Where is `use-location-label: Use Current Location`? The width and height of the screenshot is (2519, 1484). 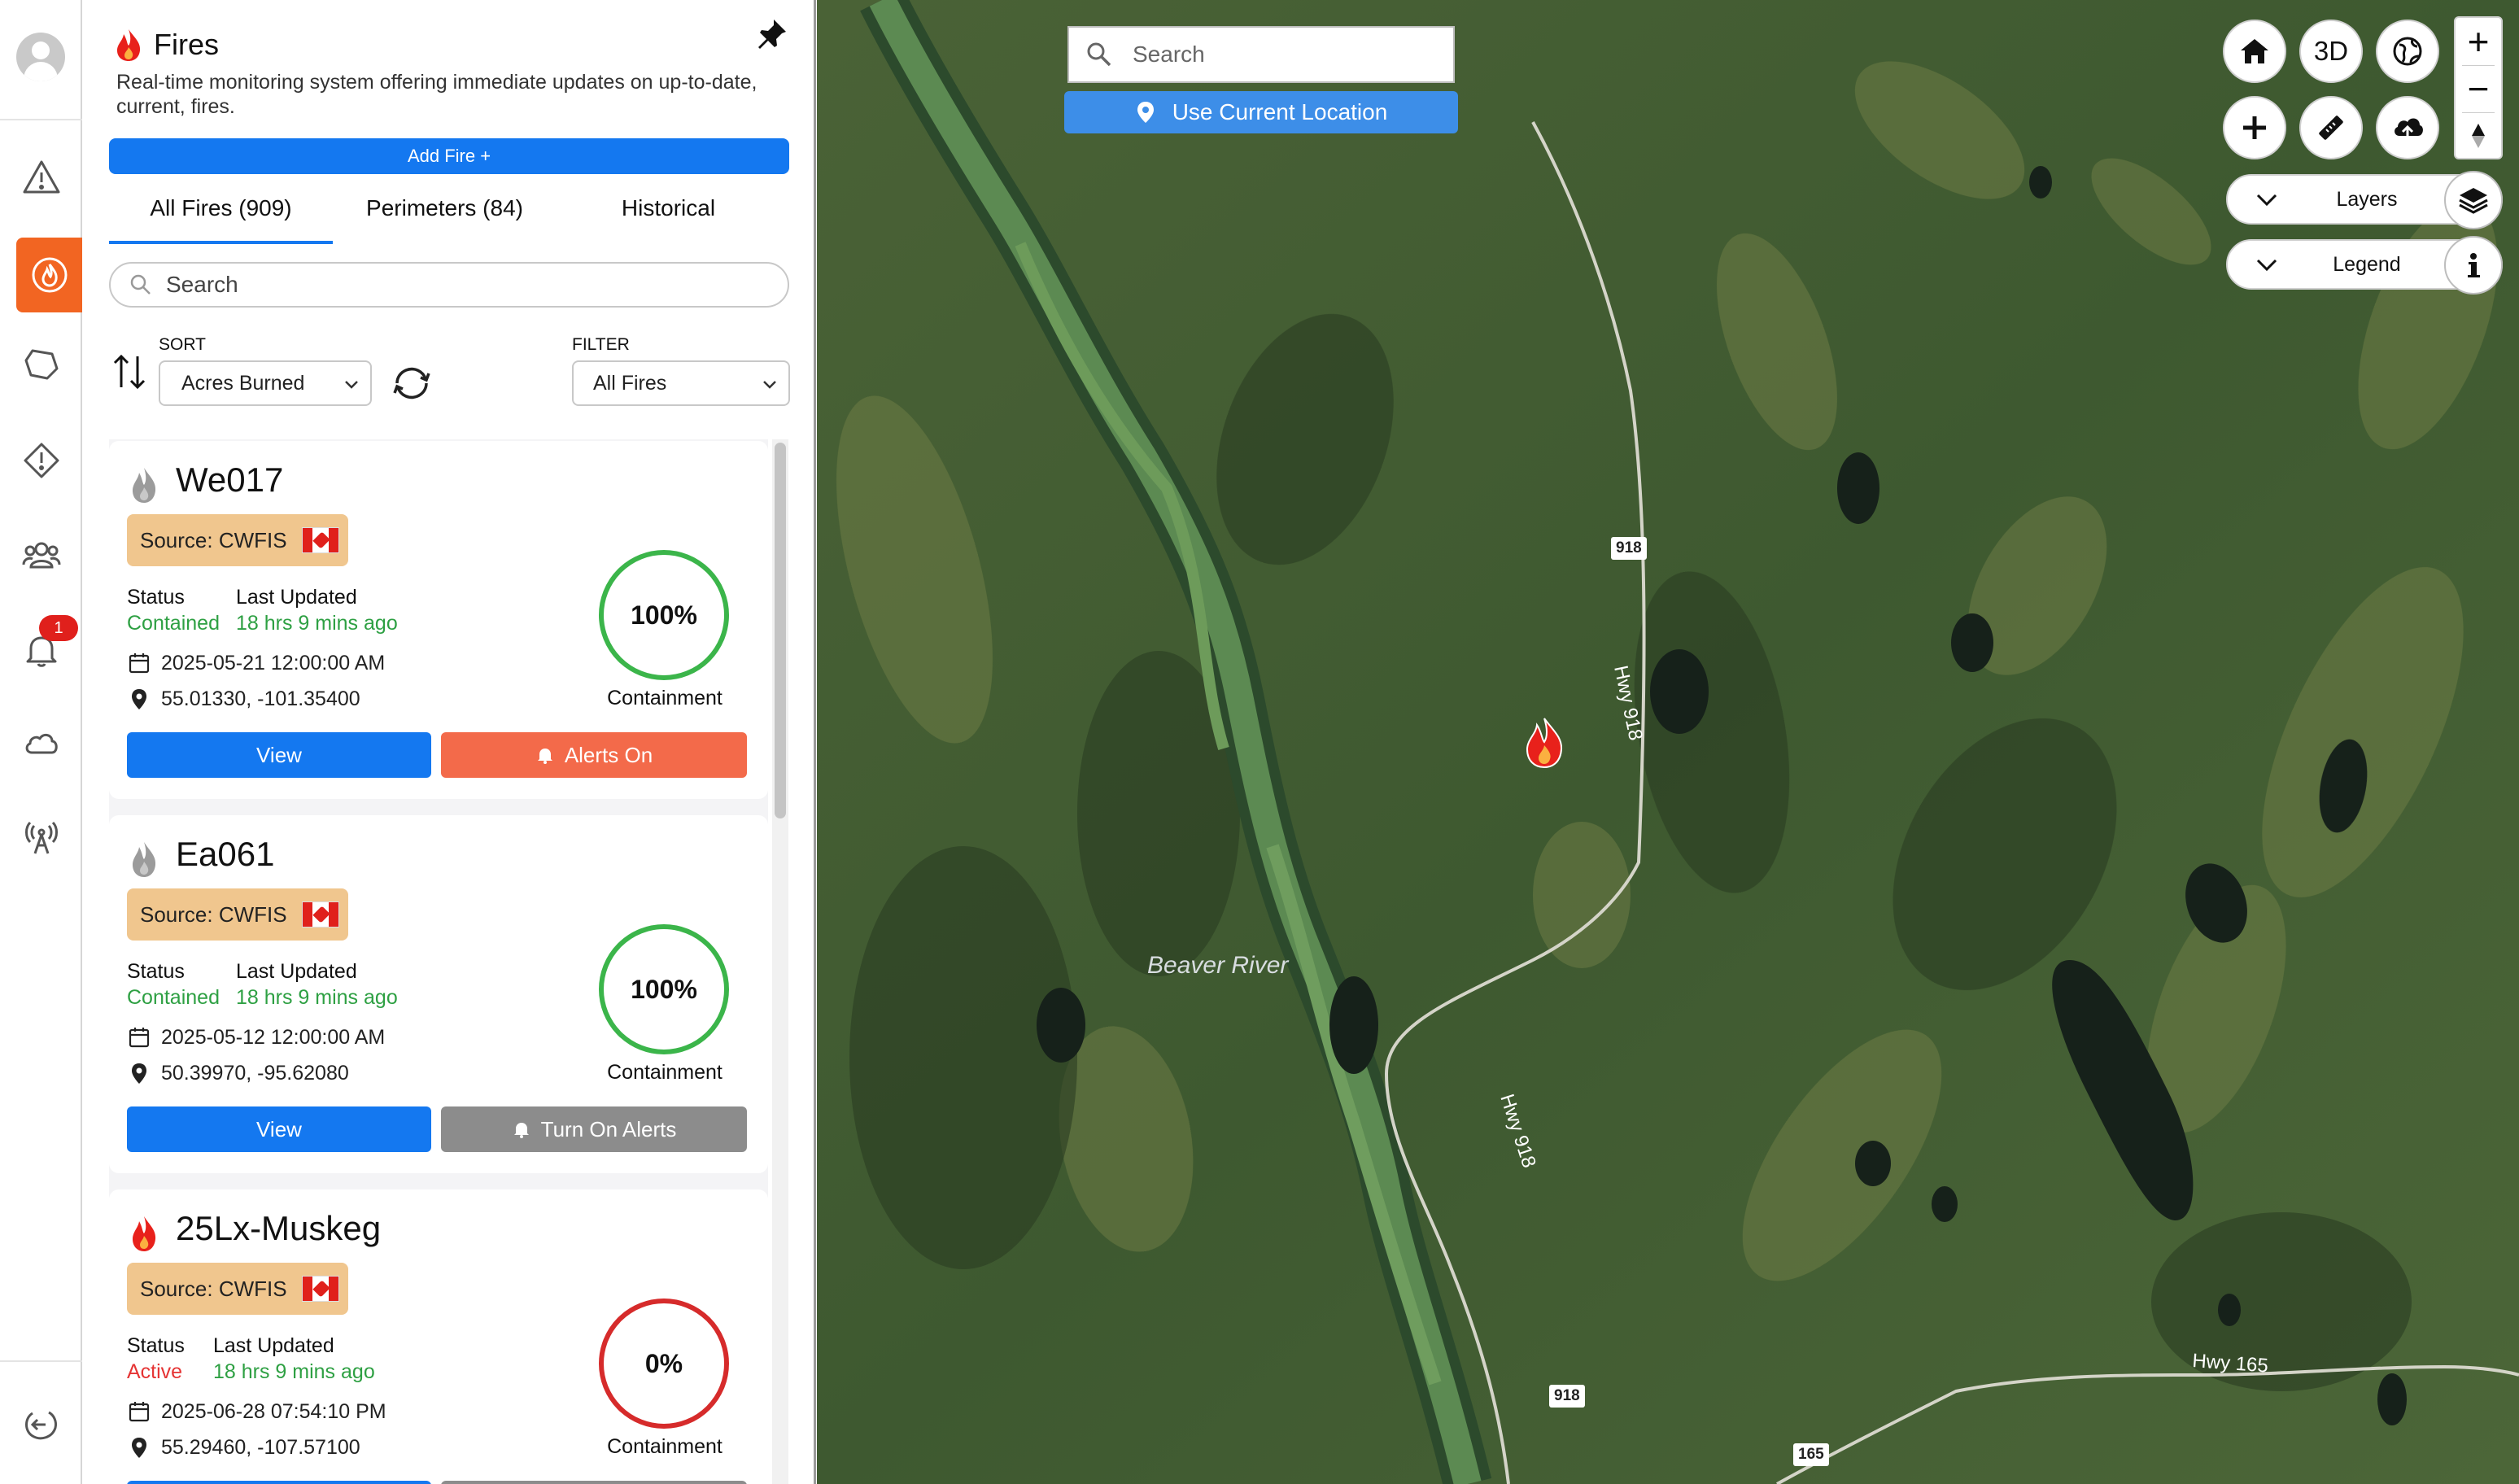
use-location-label: Use Current Location is located at coordinates (1280, 112).